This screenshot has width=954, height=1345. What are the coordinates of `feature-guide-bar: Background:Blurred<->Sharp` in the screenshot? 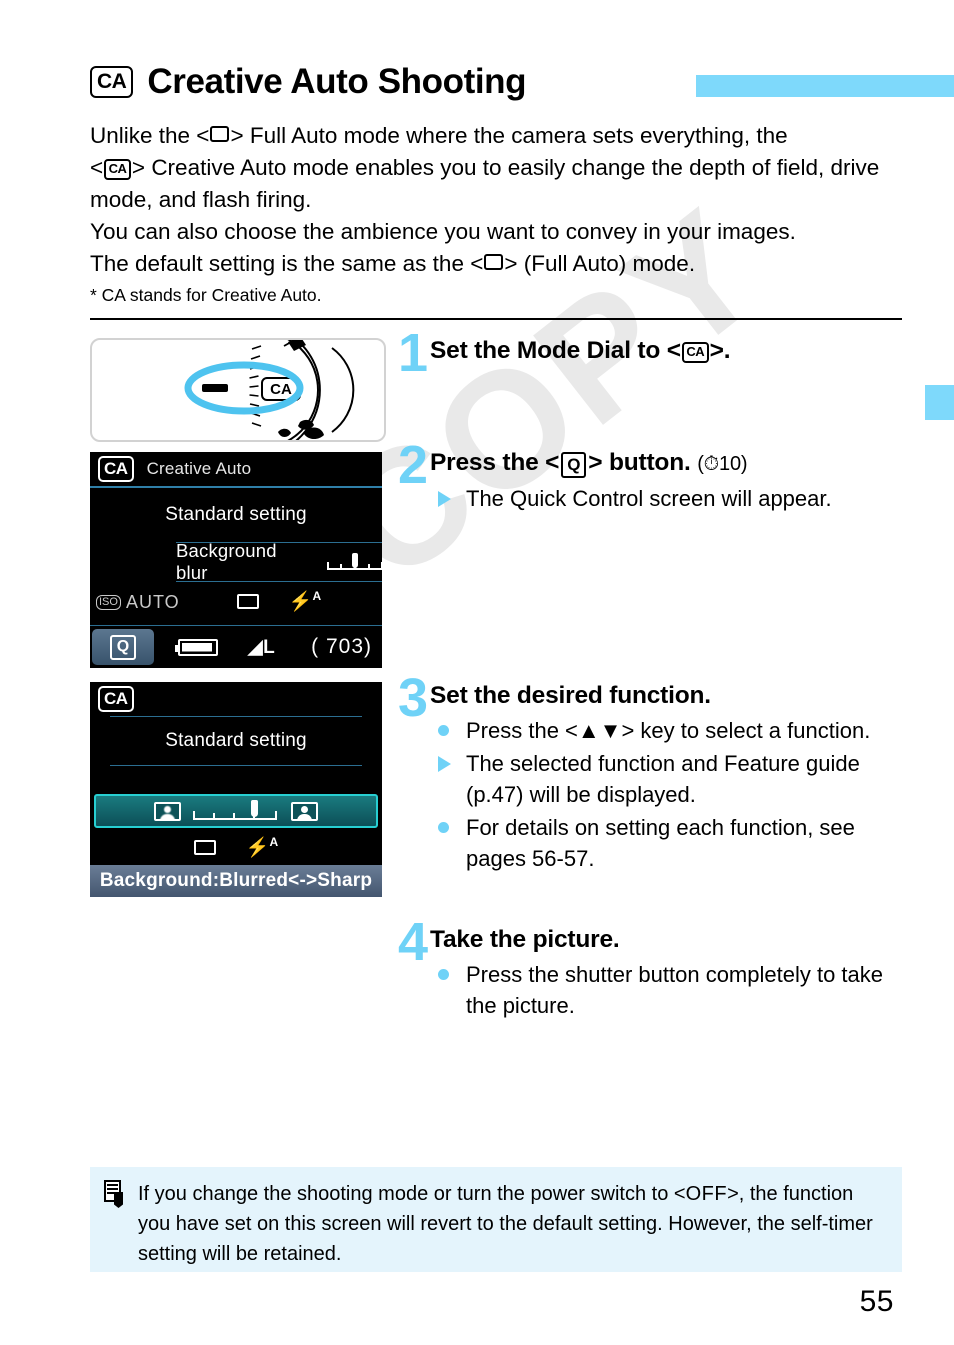 It's located at (236, 881).